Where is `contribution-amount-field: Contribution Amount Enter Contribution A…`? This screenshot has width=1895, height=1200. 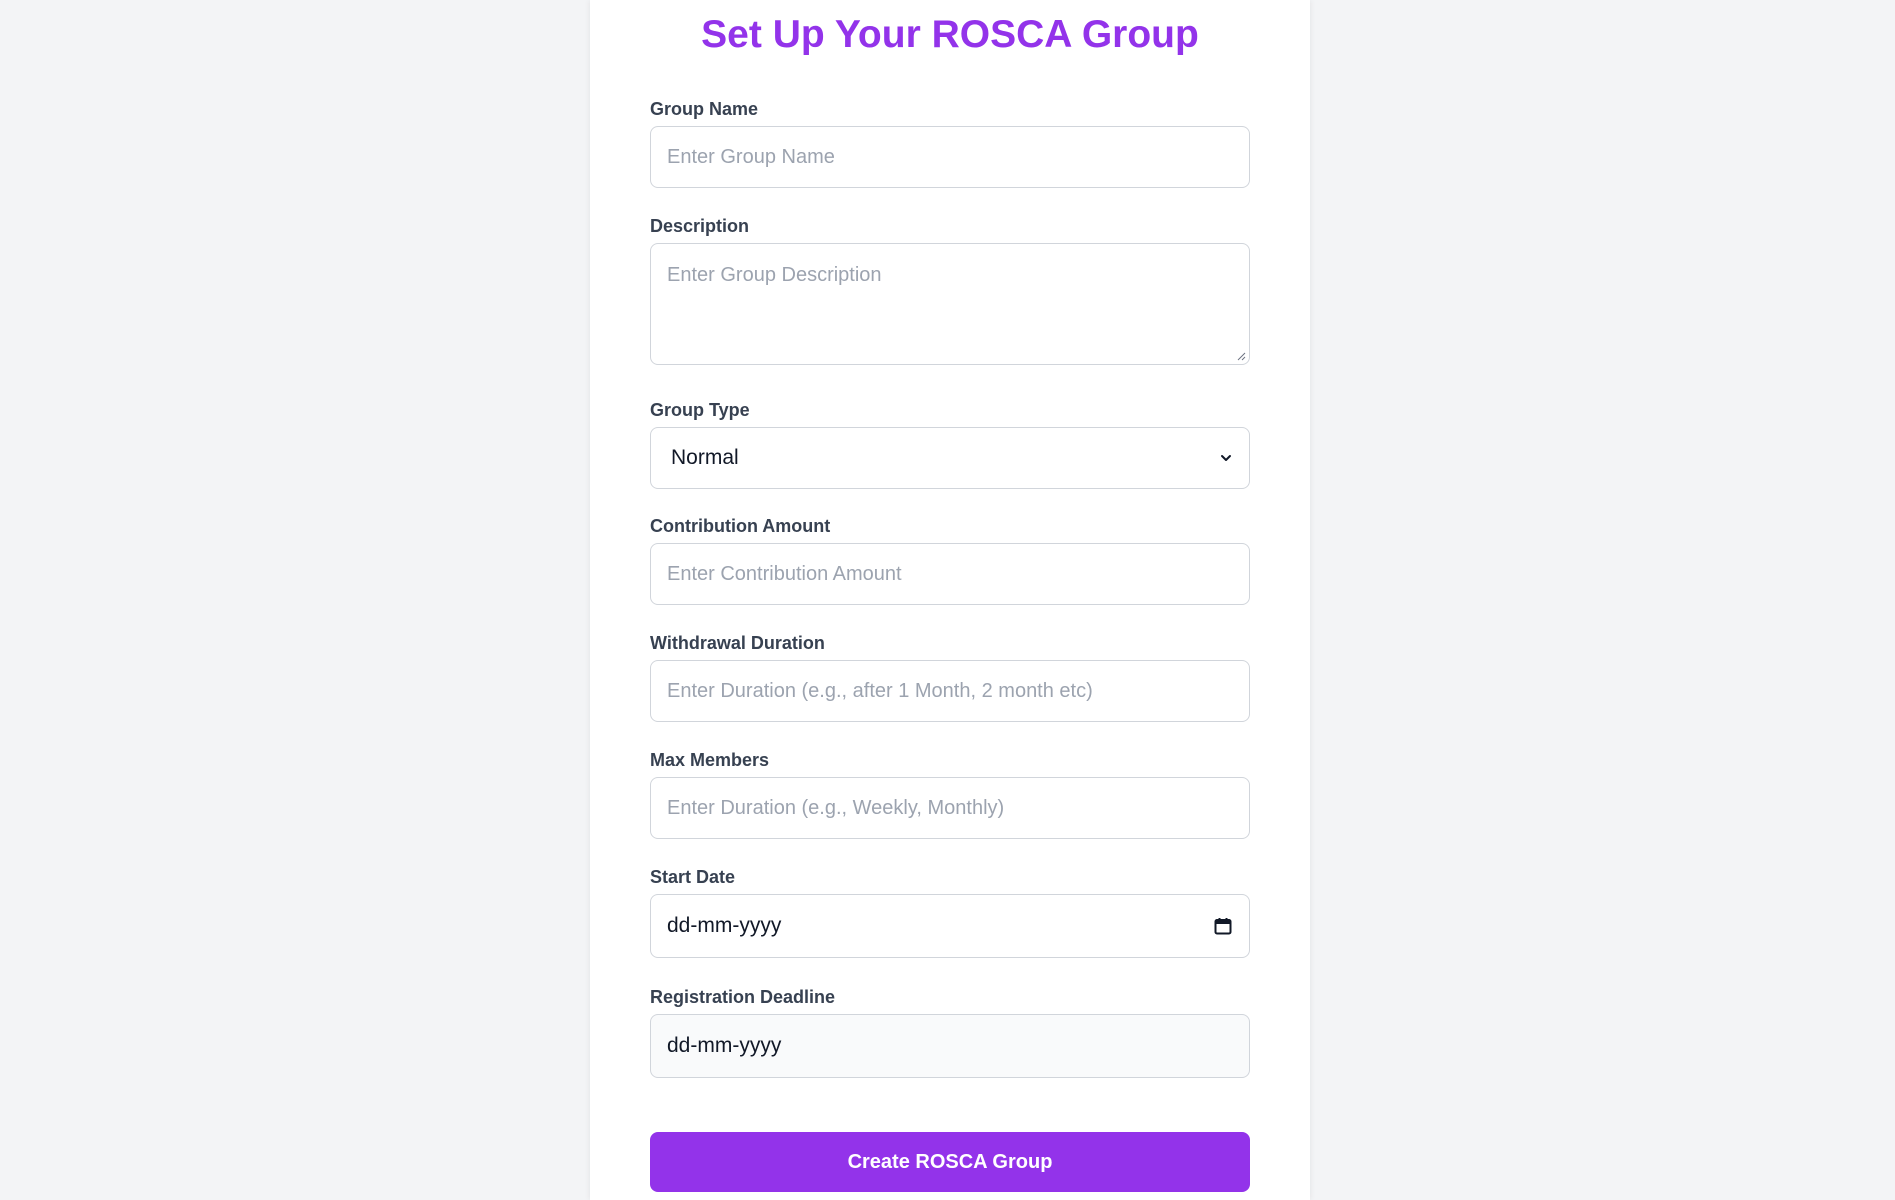
contribution-amount-field: Contribution Amount Enter Contribution A… is located at coordinates (950, 560).